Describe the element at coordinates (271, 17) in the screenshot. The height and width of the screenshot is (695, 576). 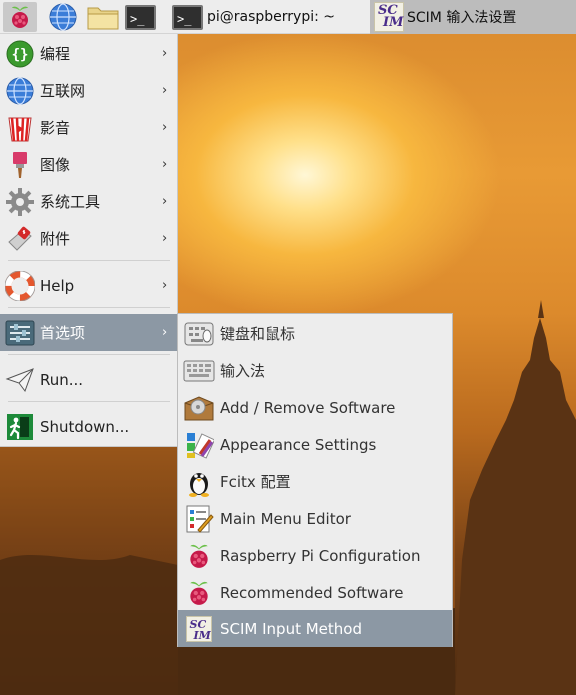
I see `taskbar-terminal-label: pi@raspberrypi: ~` at that location.